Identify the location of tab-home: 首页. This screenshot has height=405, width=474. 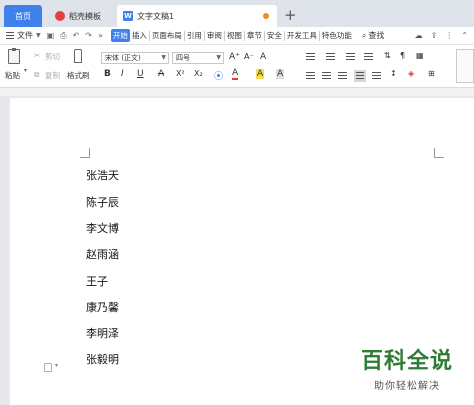
(23, 16).